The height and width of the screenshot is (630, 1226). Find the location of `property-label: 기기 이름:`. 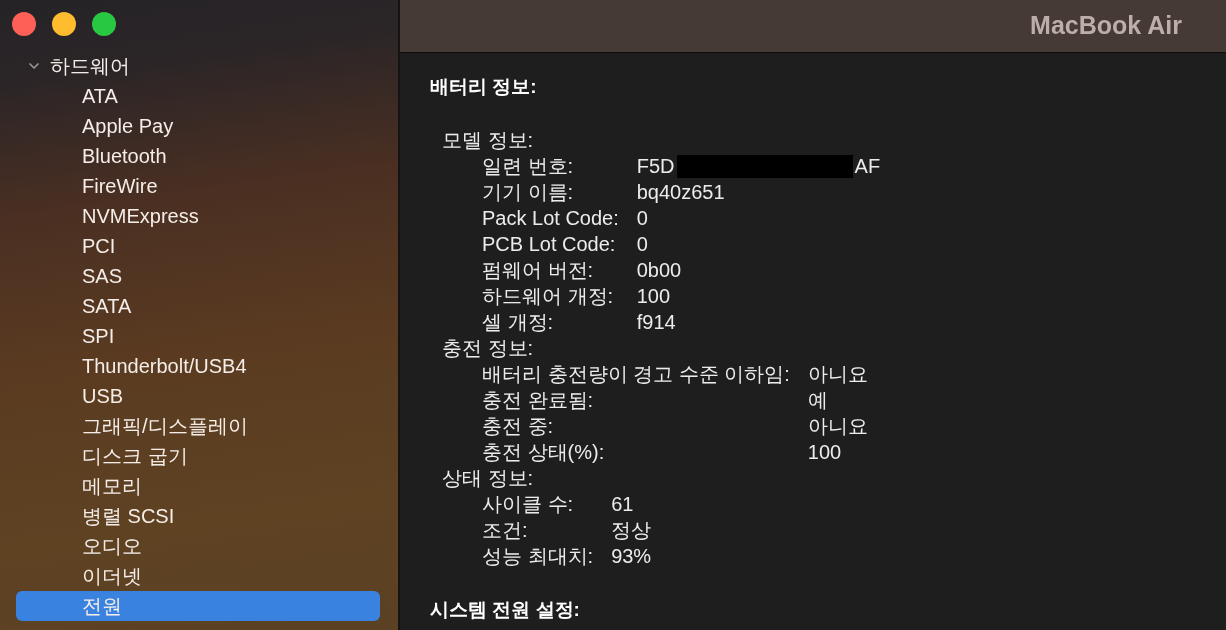

property-label: 기기 이름: is located at coordinates (528, 192).